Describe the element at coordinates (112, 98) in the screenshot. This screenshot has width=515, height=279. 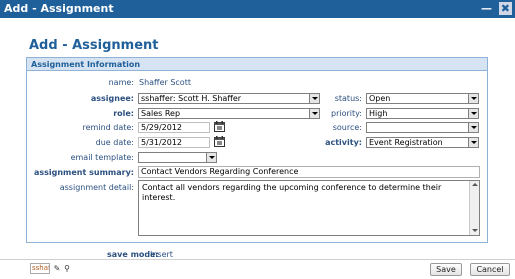
I see `assignee-label: assignee:` at that location.